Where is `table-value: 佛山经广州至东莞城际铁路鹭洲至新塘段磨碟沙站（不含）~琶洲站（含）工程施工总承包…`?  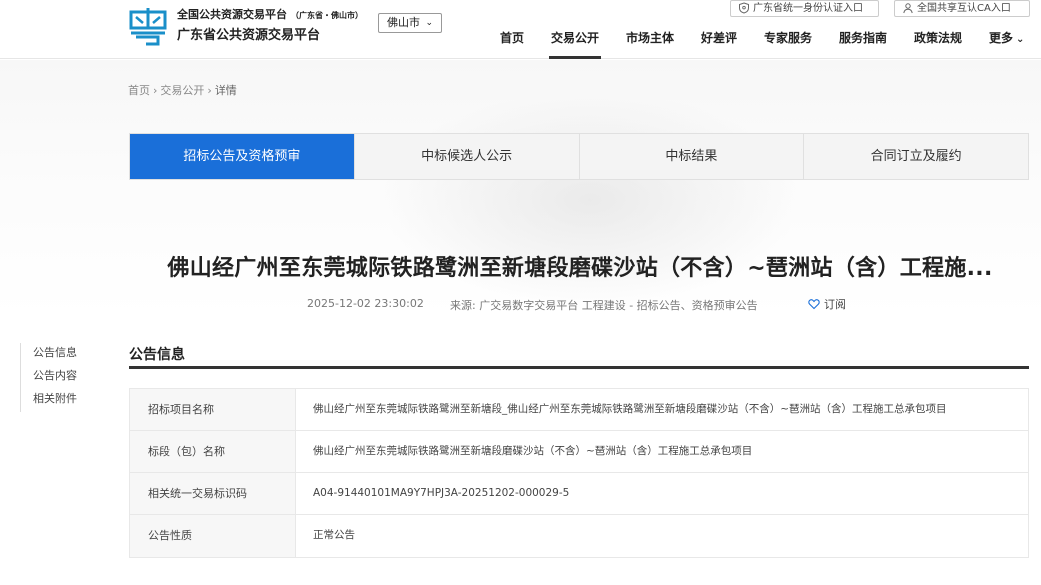
table-value: 佛山经广州至东莞城际铁路鹭洲至新塘段磨碟沙站（不含）~琶洲站（含）工程施工总承包… is located at coordinates (533, 451).